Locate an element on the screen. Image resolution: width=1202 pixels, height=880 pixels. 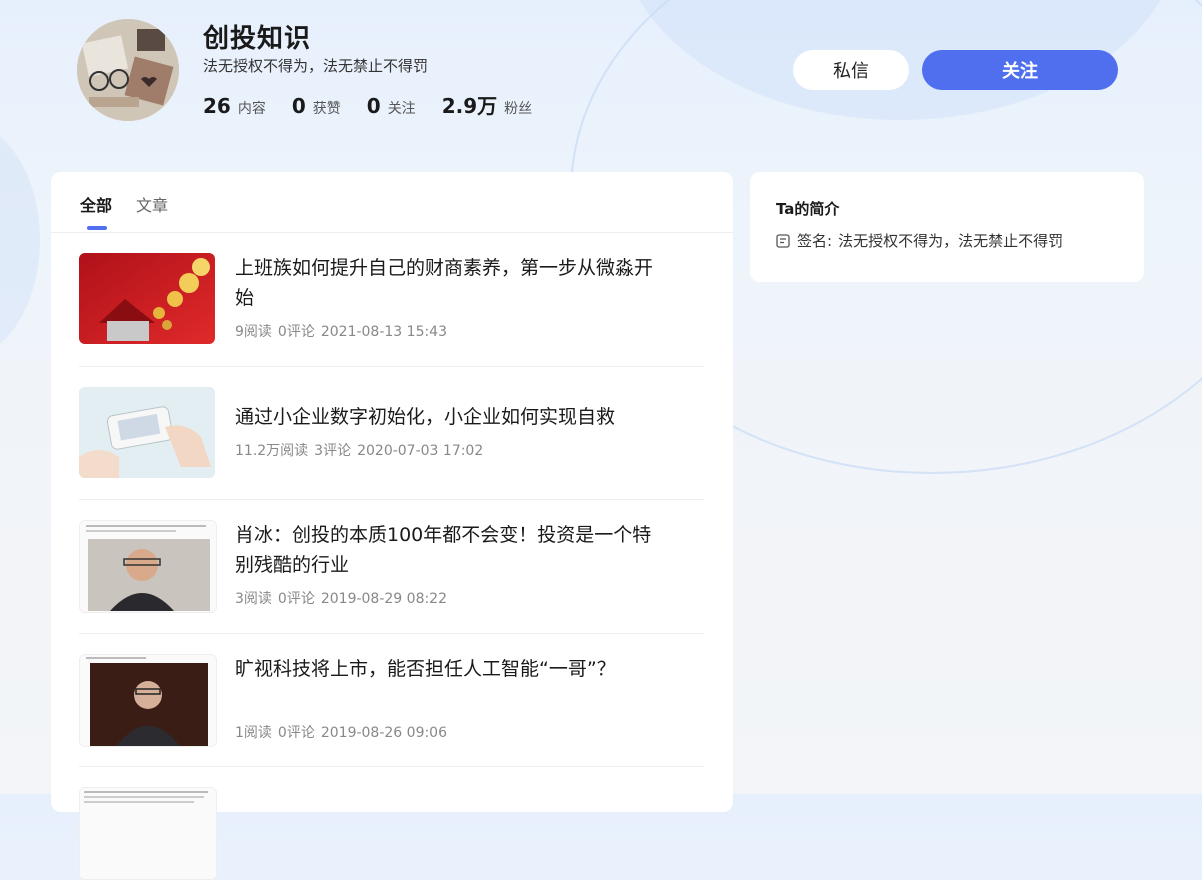
article-title: 旷视科技将上市，能否担任人工智能“一哥”？ is located at coordinates (445, 669).